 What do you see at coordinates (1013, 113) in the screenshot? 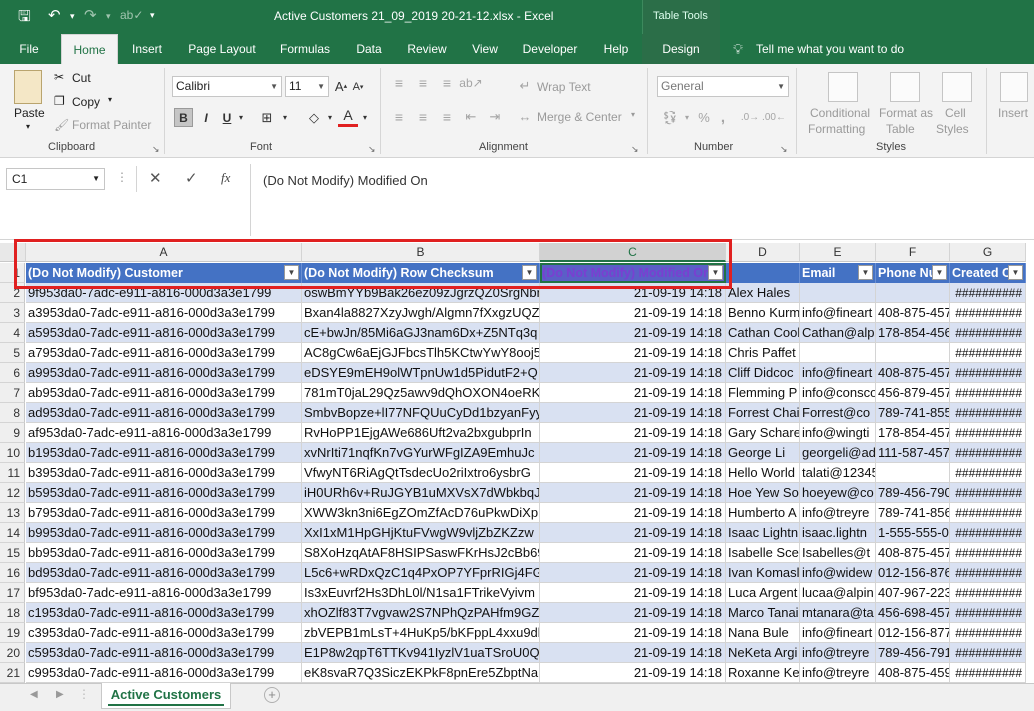
I see `insert-cells-button: Insert` at bounding box center [1013, 113].